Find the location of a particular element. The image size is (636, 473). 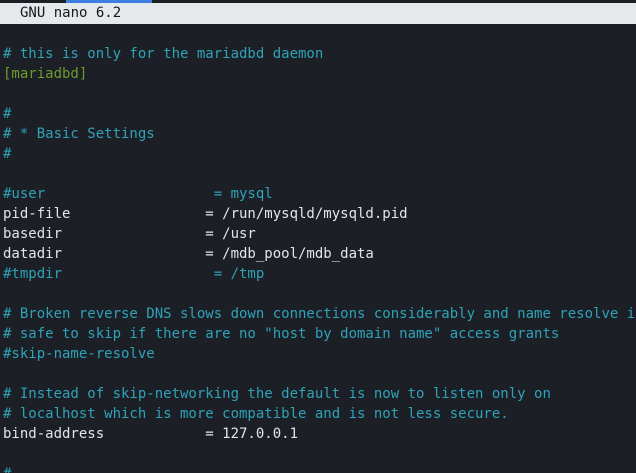

editor-line-12: #tmpdir = /tmp is located at coordinates (319, 274).